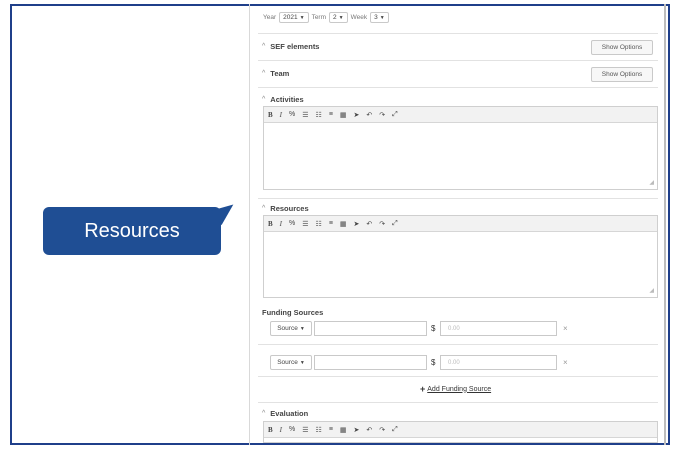  I want to click on callout-label: Resources, so click(132, 230).